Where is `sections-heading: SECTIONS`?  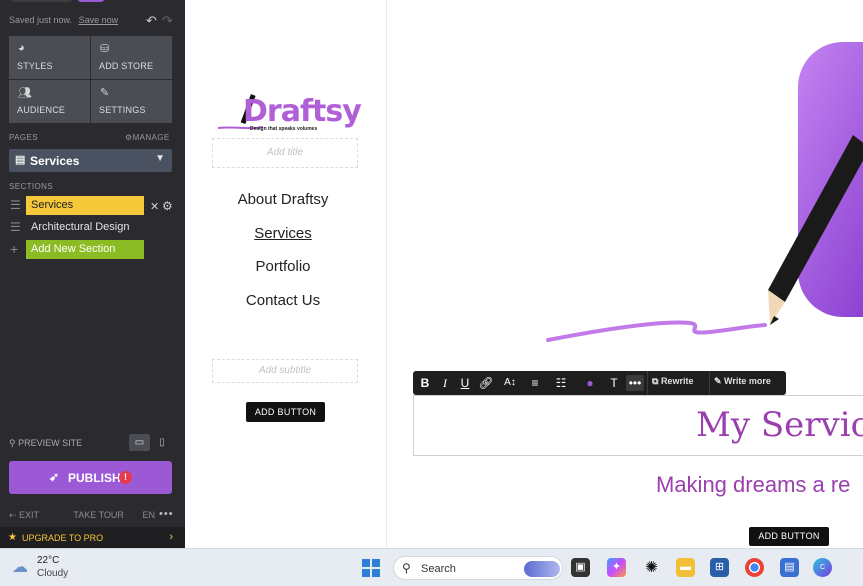
sections-heading: SECTIONS is located at coordinates (31, 186).